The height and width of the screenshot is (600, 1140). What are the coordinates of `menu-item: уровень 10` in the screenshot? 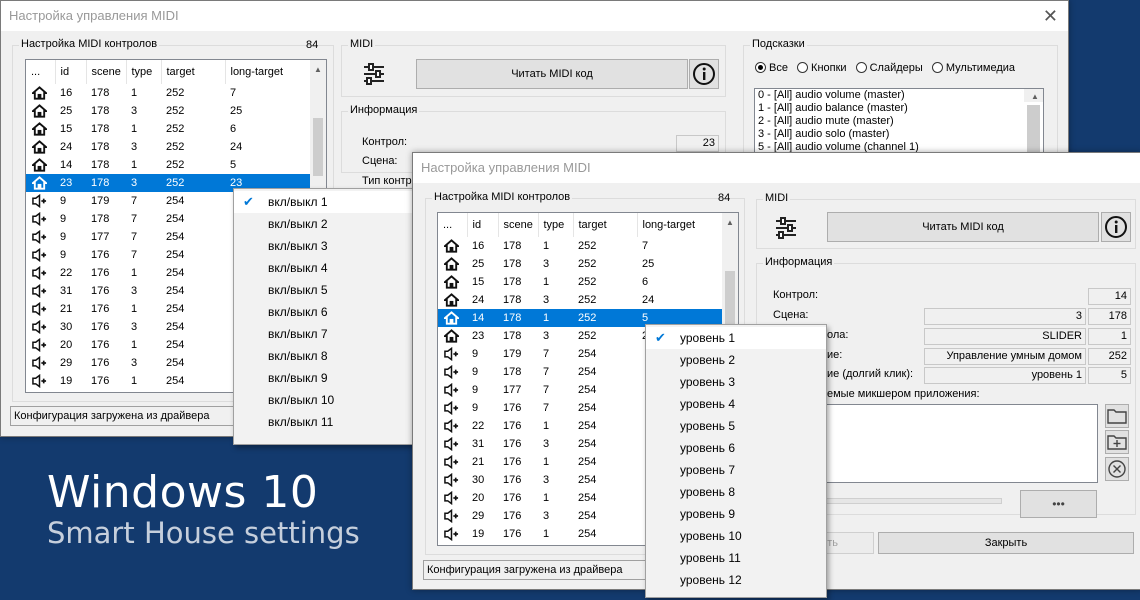 It's located at (736, 536).